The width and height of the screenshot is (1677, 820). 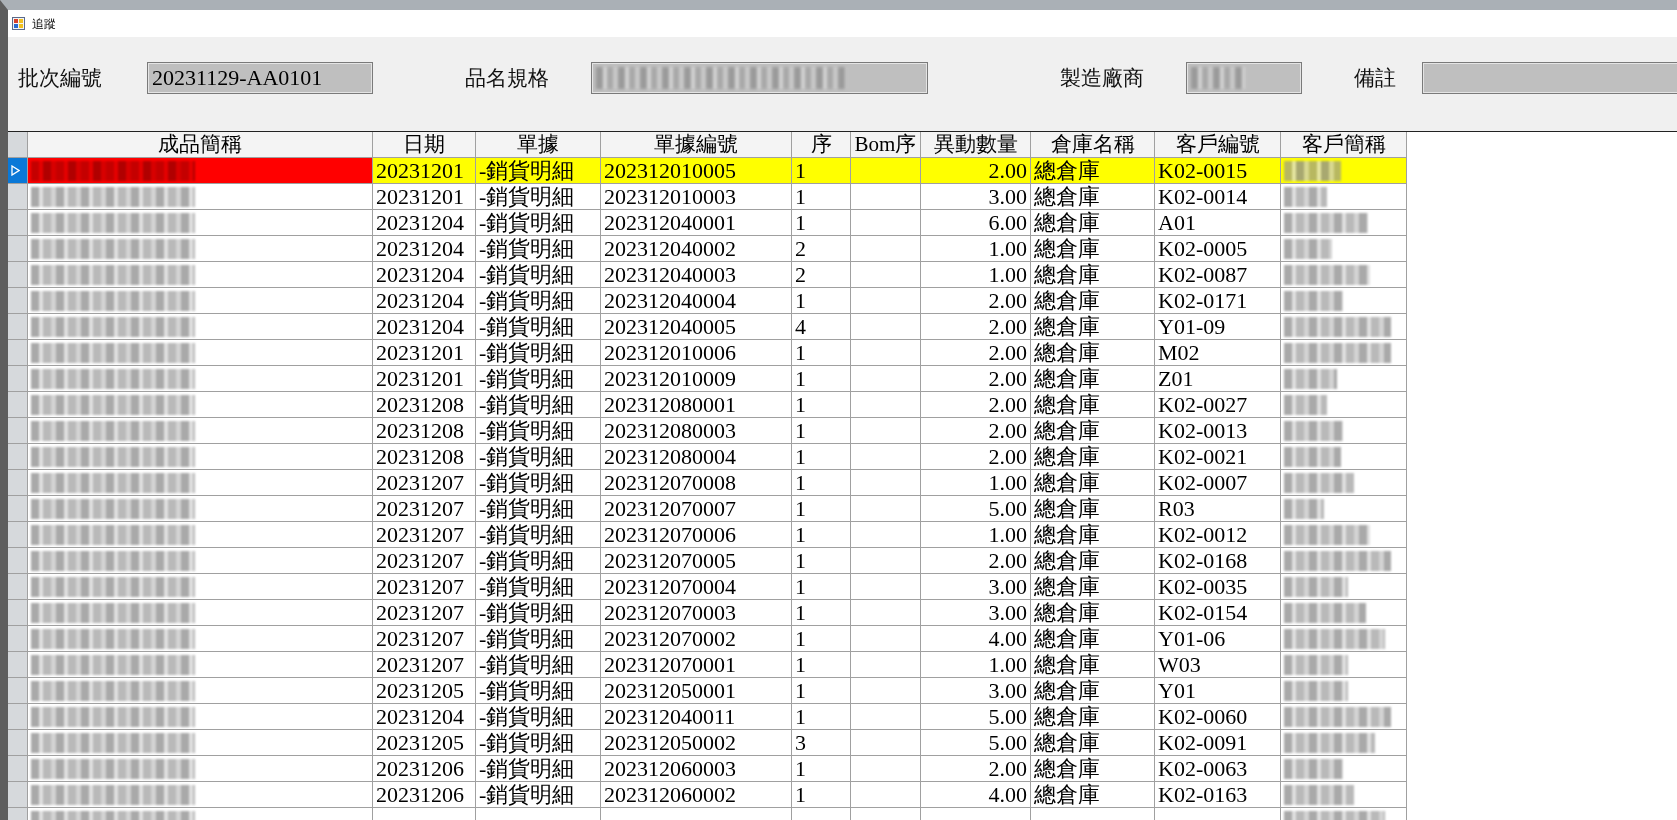 What do you see at coordinates (1218, 145) in the screenshot?
I see `column-header: 客戶編號` at bounding box center [1218, 145].